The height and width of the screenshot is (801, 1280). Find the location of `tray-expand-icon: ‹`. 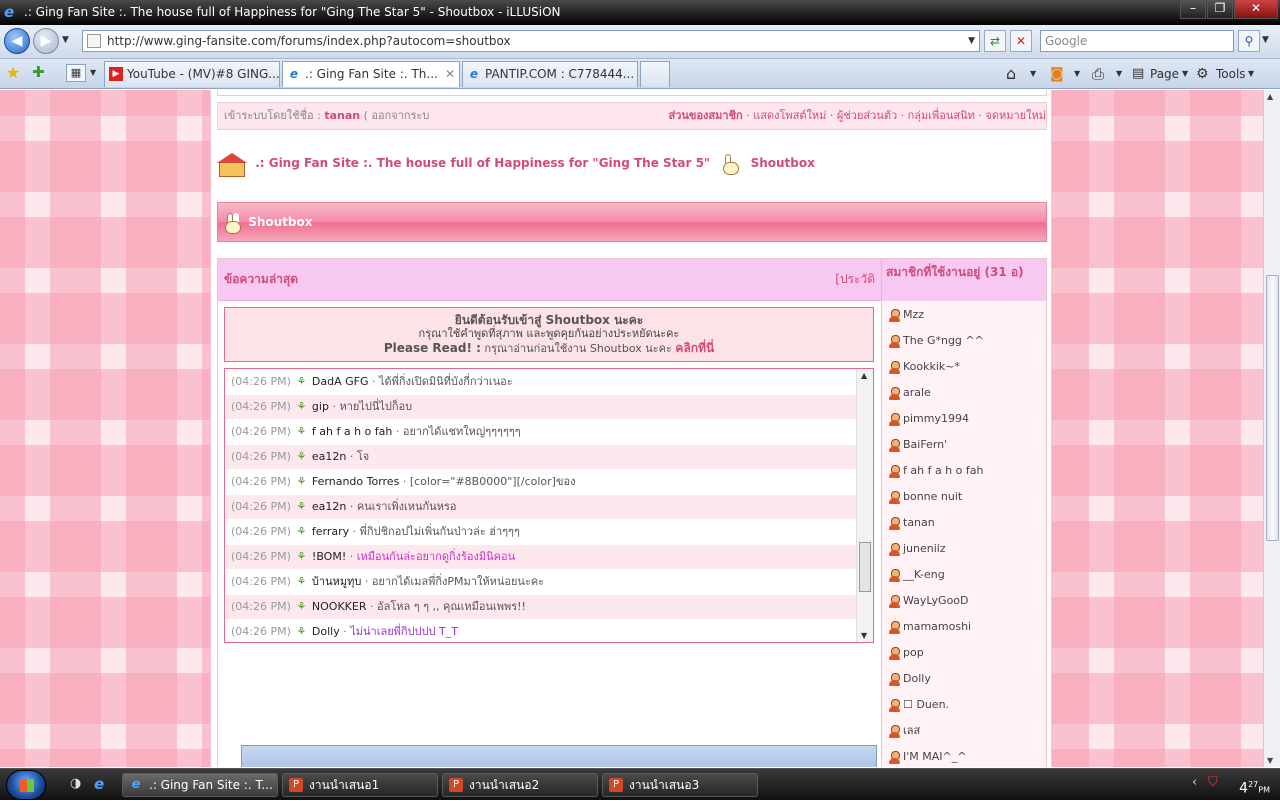

tray-expand-icon: ‹ is located at coordinates (1194, 782).